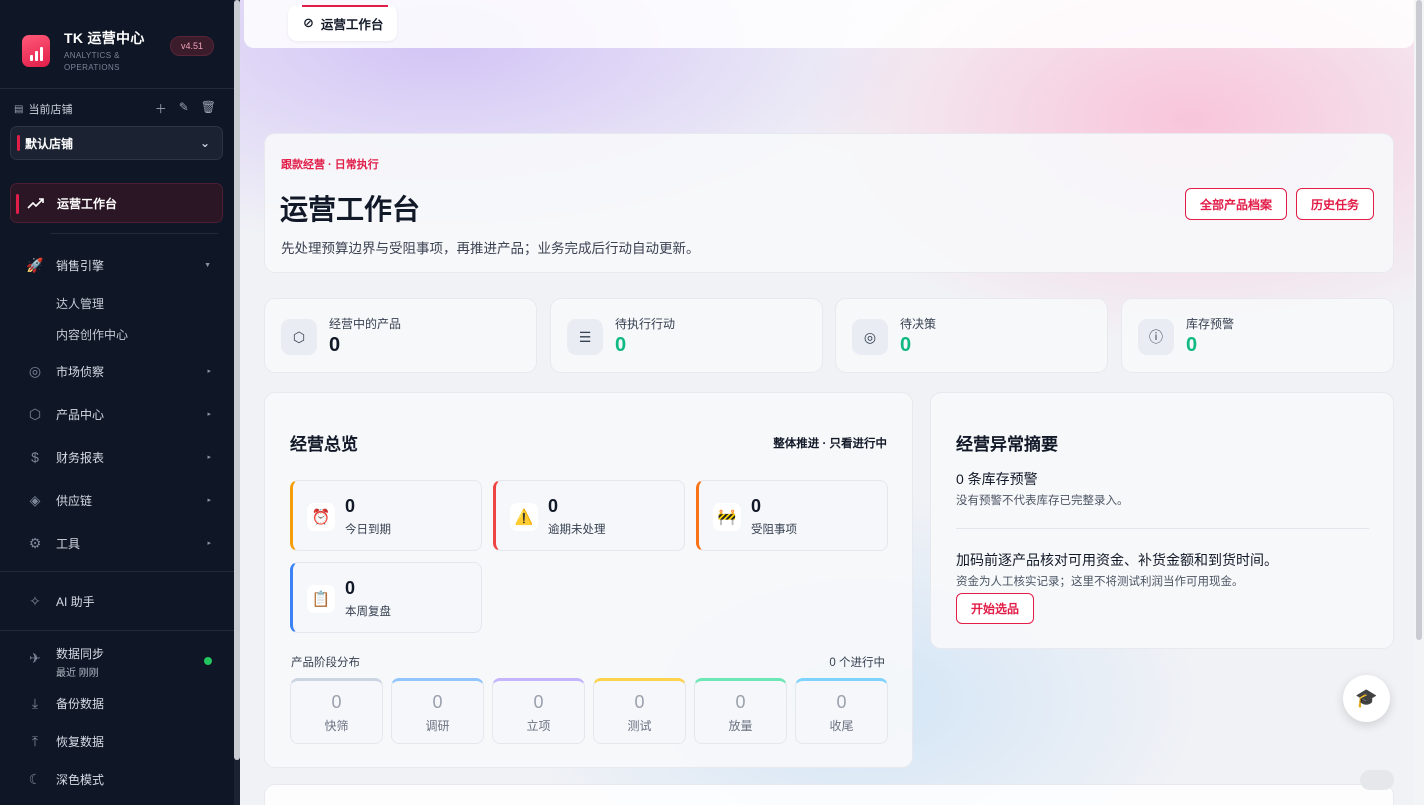 The image size is (1424, 805). Describe the element at coordinates (400, 335) in the screenshot. I see `stat-card-products: ⬡ 经营中的产品 0` at that location.